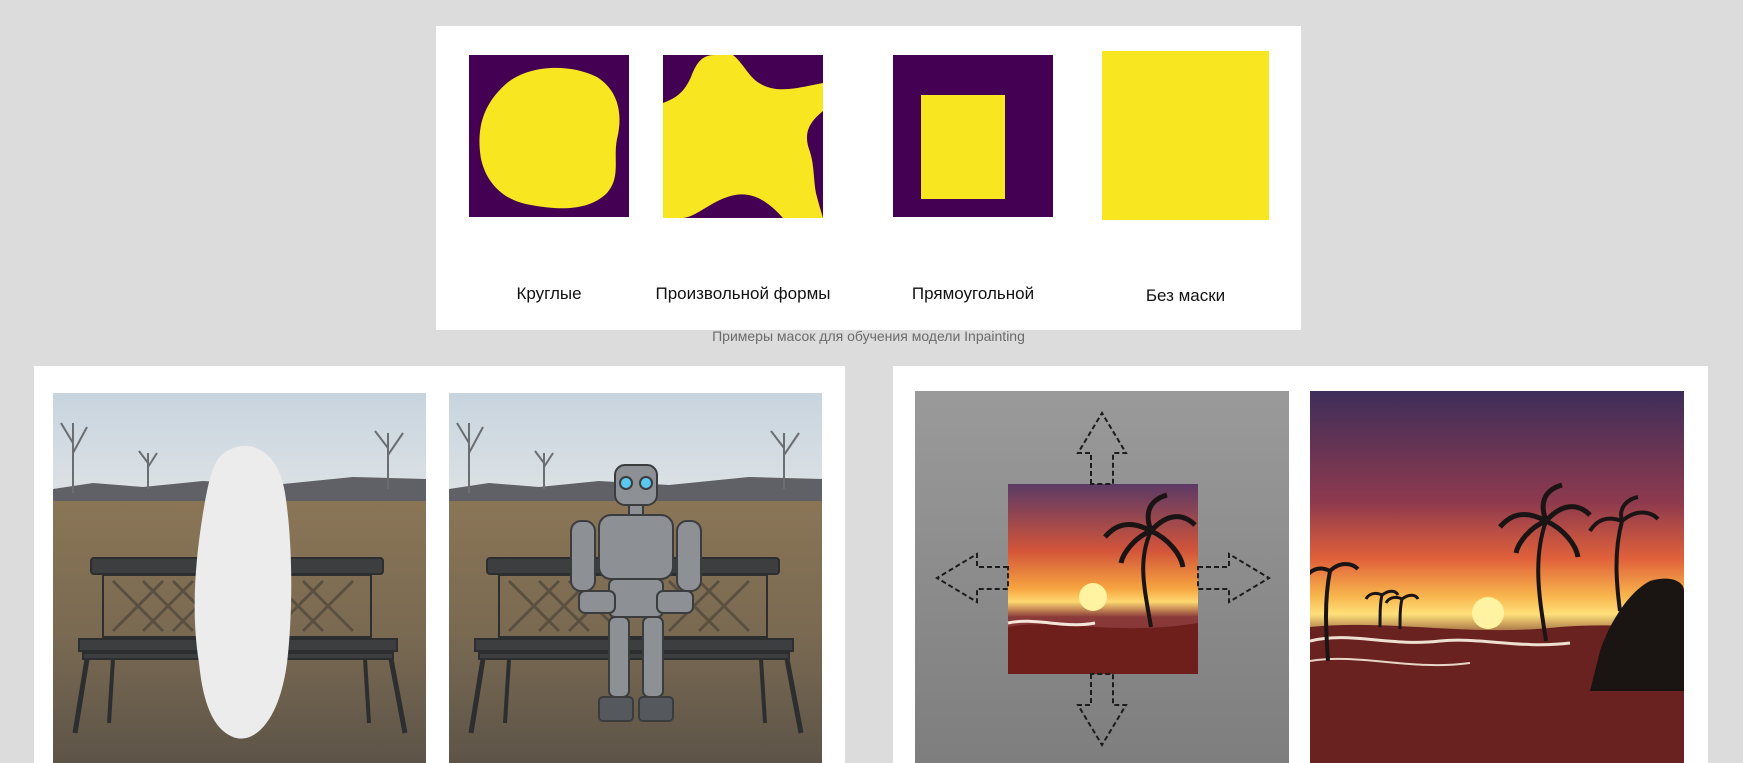 The image size is (1743, 763). What do you see at coordinates (1497, 577) in the screenshot?
I see `sunset-beach-extended-image` at bounding box center [1497, 577].